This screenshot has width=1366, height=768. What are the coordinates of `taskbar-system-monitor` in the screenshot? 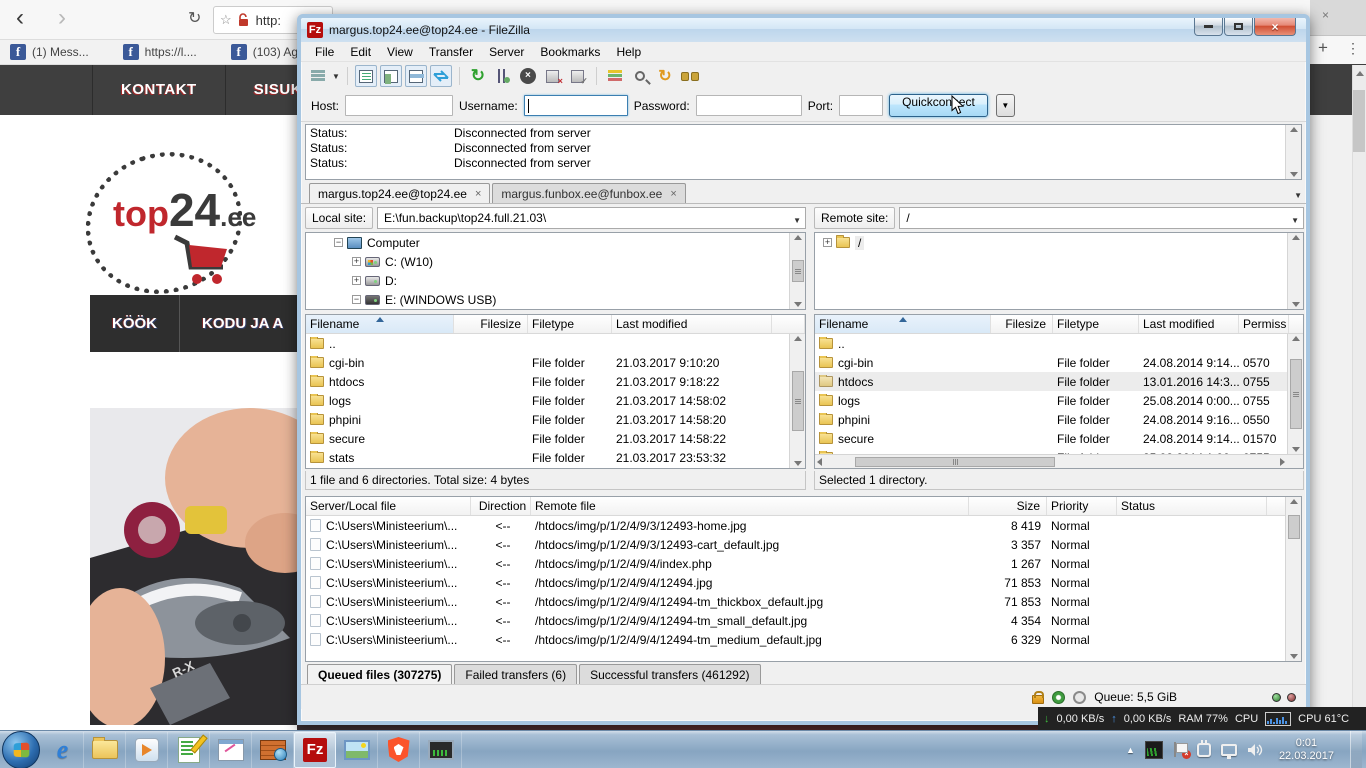 It's located at (441, 749).